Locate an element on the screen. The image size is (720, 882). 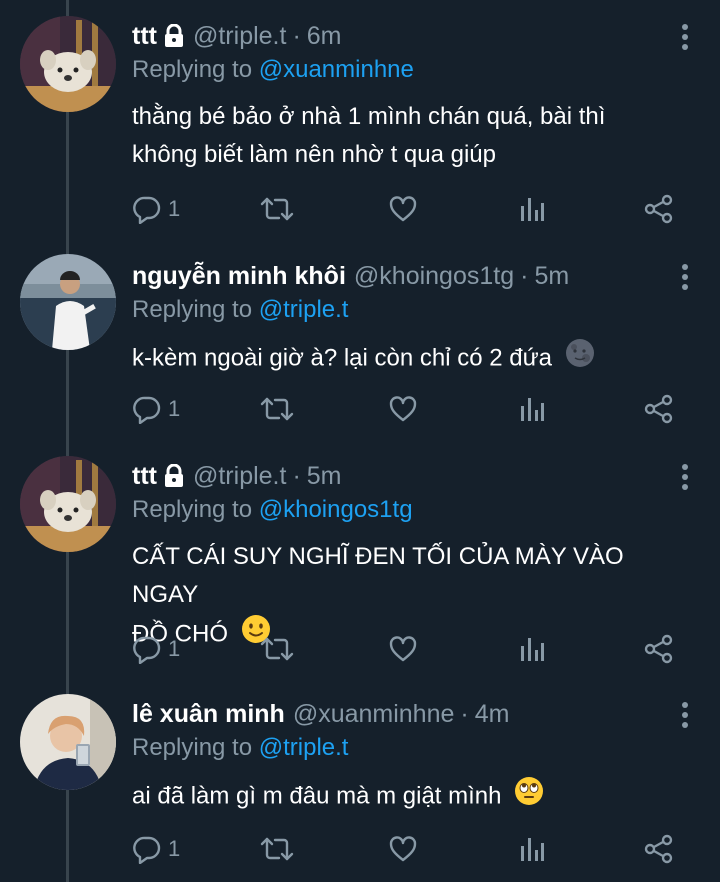
tweet-text-line: ai đã làm gì m đâu mà m giật mình is located at coordinates (412, 797).